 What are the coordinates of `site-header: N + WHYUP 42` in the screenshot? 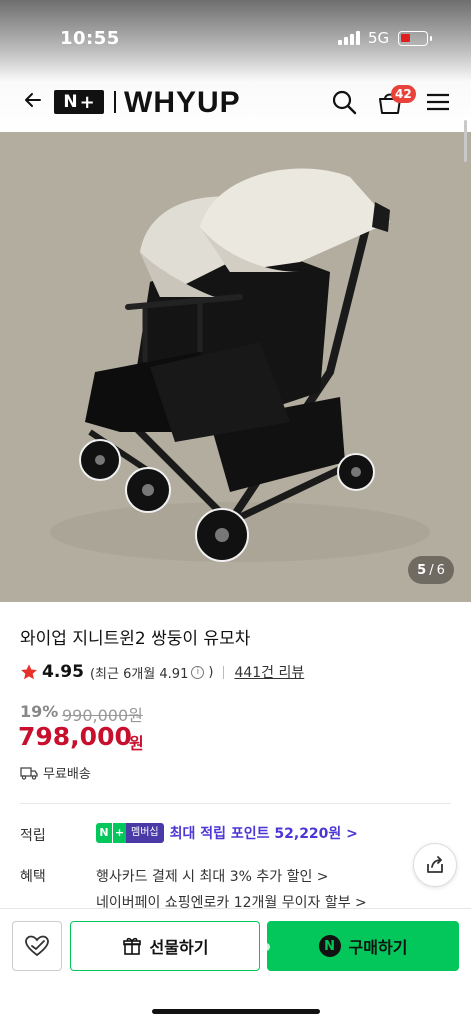 It's located at (235, 101).